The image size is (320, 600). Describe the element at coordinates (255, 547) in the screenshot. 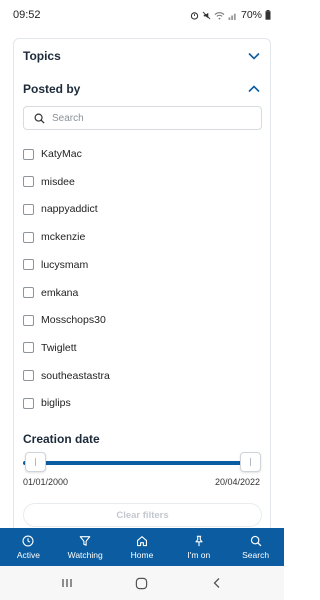

I see `nav-search: Search` at that location.